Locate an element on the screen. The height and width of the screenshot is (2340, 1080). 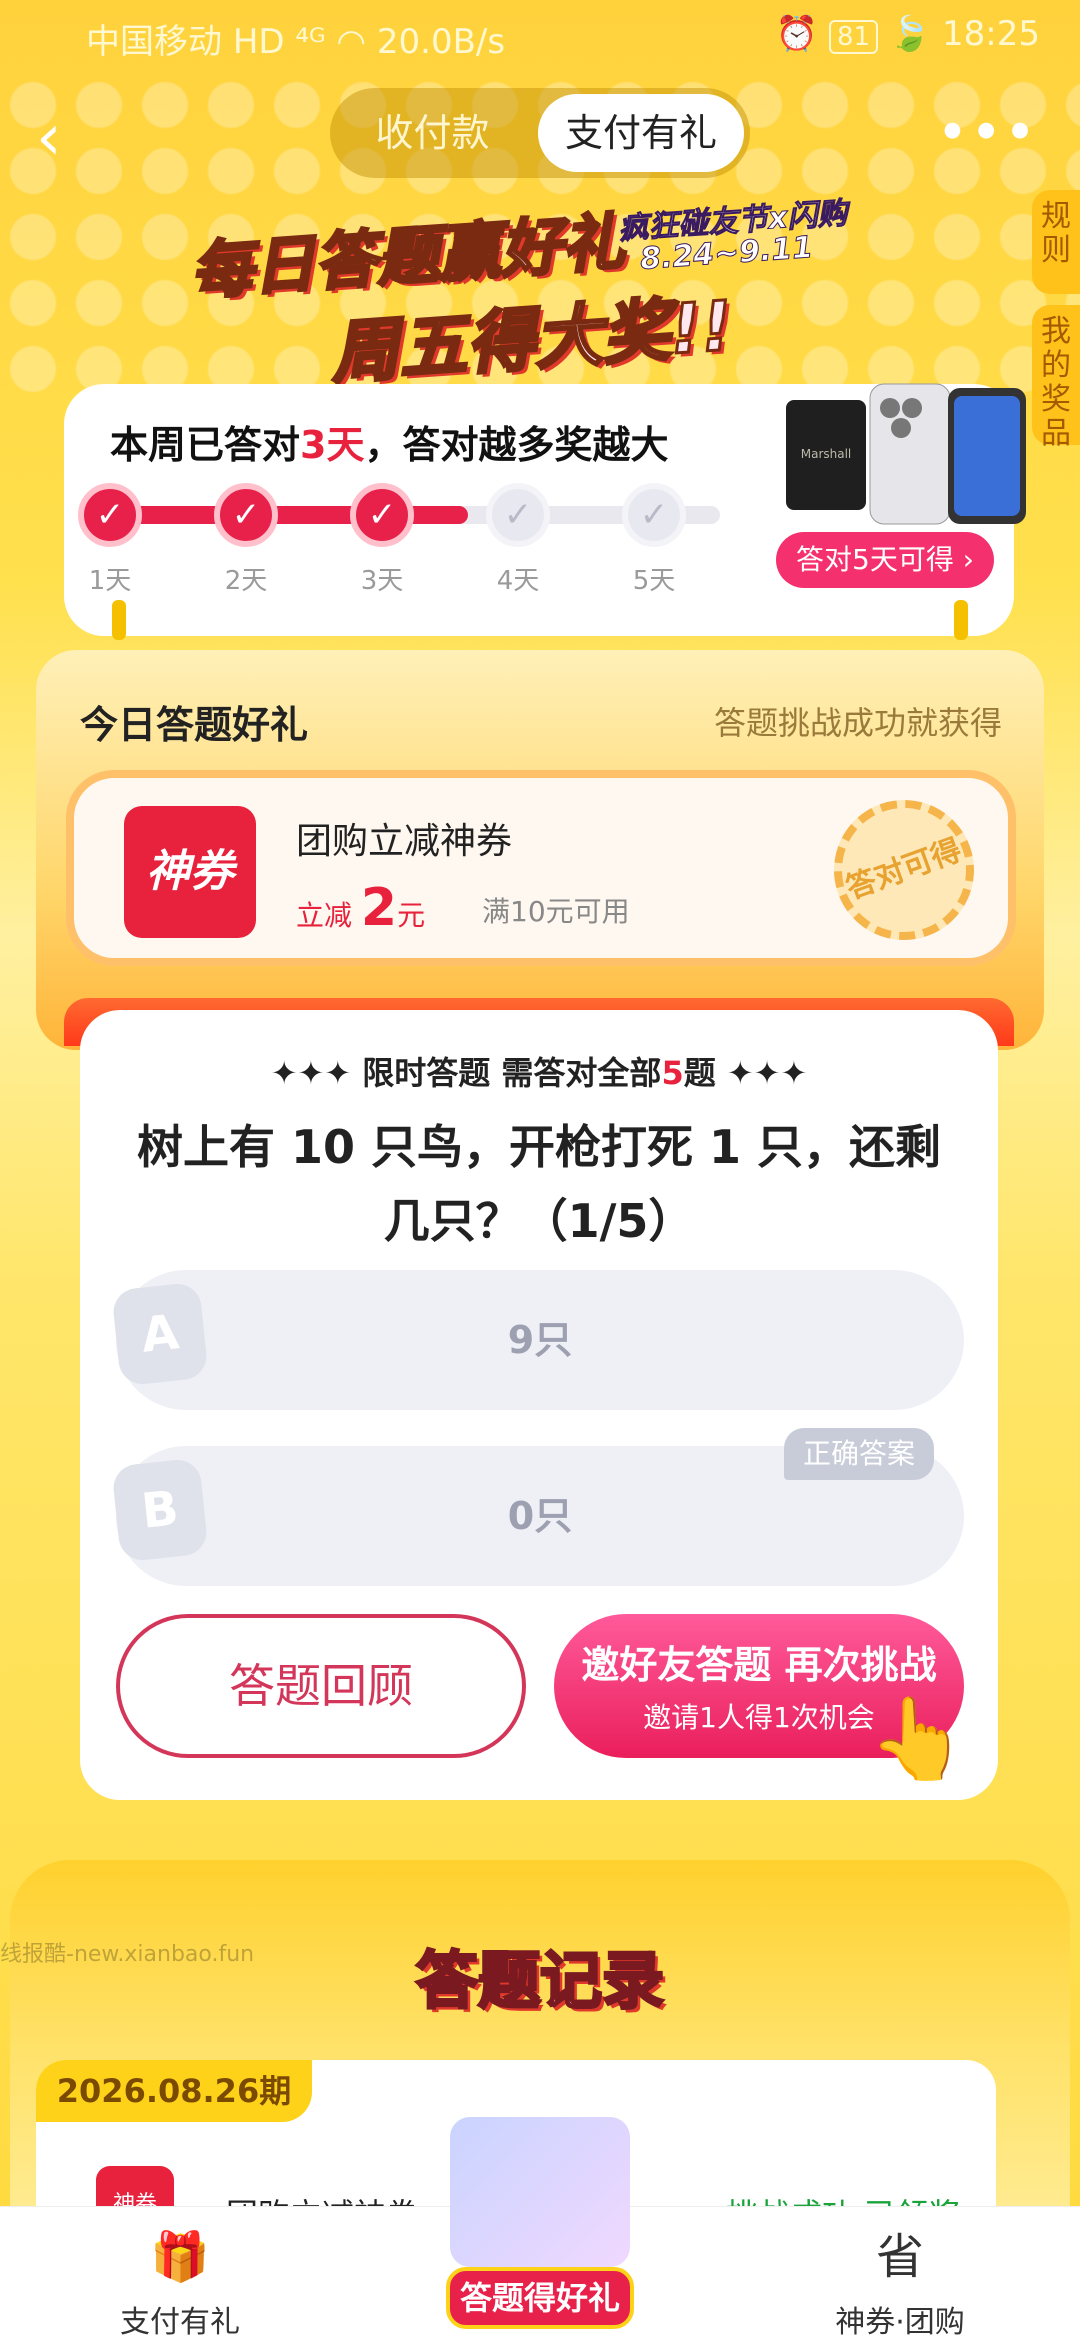
quiz-header: ✦✦✦ 限时答题 需答对全部5题 ✦✦✦ is located at coordinates (539, 1071).